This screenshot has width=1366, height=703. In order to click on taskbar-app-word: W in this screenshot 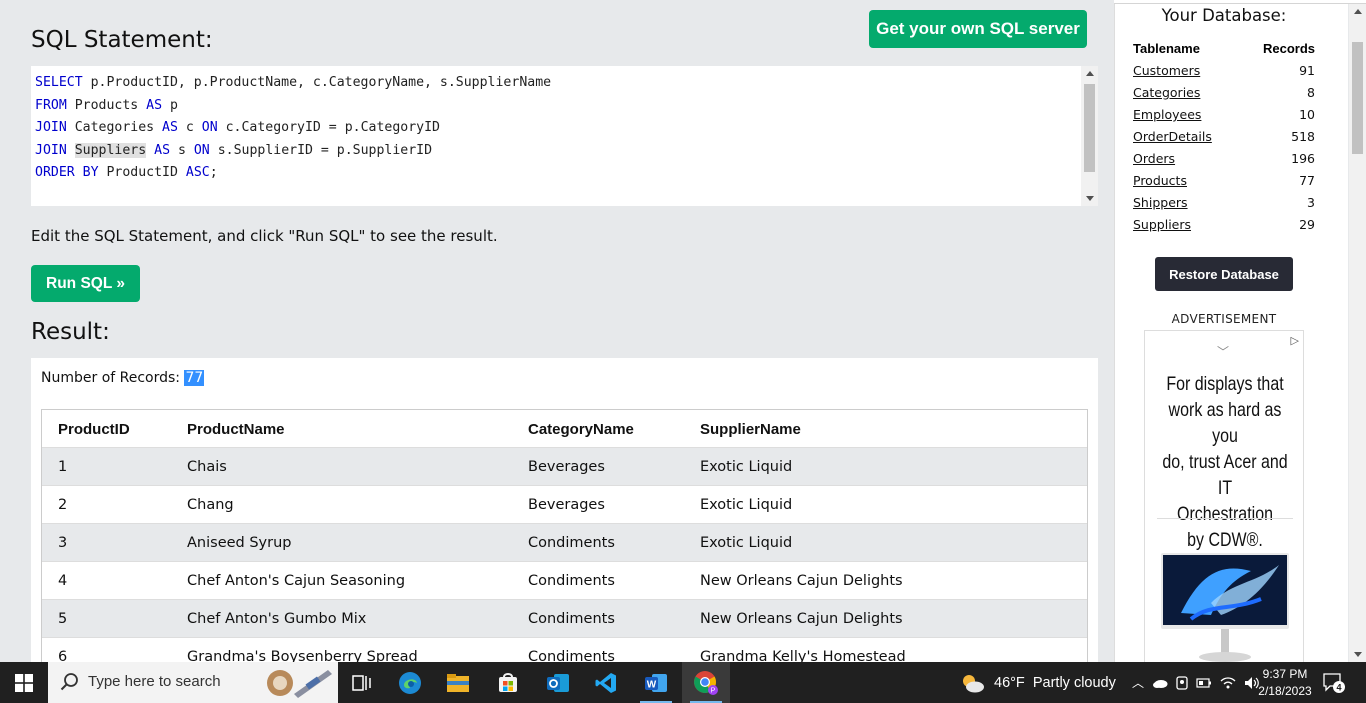, I will do `click(656, 682)`.